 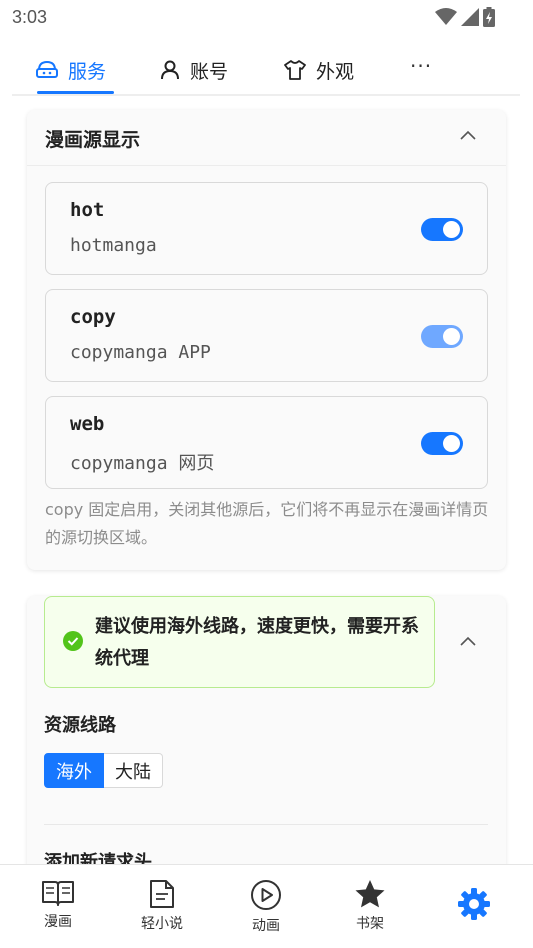 What do you see at coordinates (446, 16) in the screenshot?
I see `wifi-icon` at bounding box center [446, 16].